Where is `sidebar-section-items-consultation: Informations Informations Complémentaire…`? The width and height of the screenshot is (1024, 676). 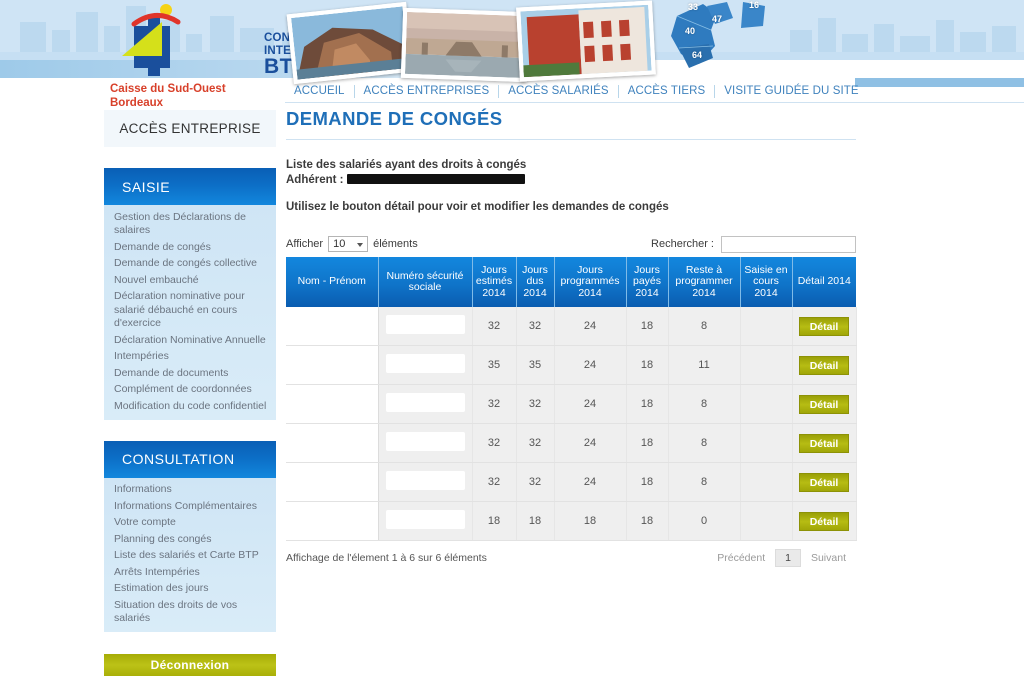
sidebar-section-items-consultation: Informations Informations Complémentaire… is located at coordinates (190, 554).